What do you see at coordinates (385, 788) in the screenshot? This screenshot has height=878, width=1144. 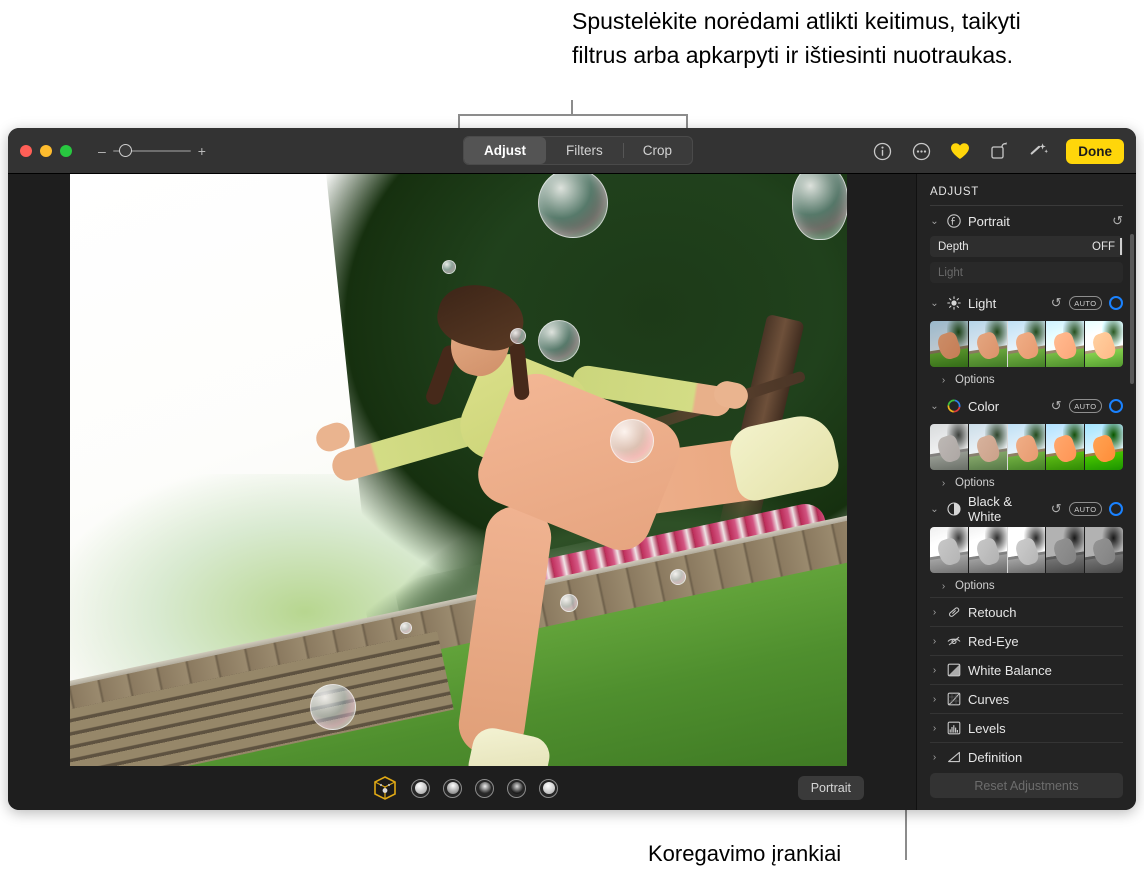 I see `natural-light-cube-icon` at bounding box center [385, 788].